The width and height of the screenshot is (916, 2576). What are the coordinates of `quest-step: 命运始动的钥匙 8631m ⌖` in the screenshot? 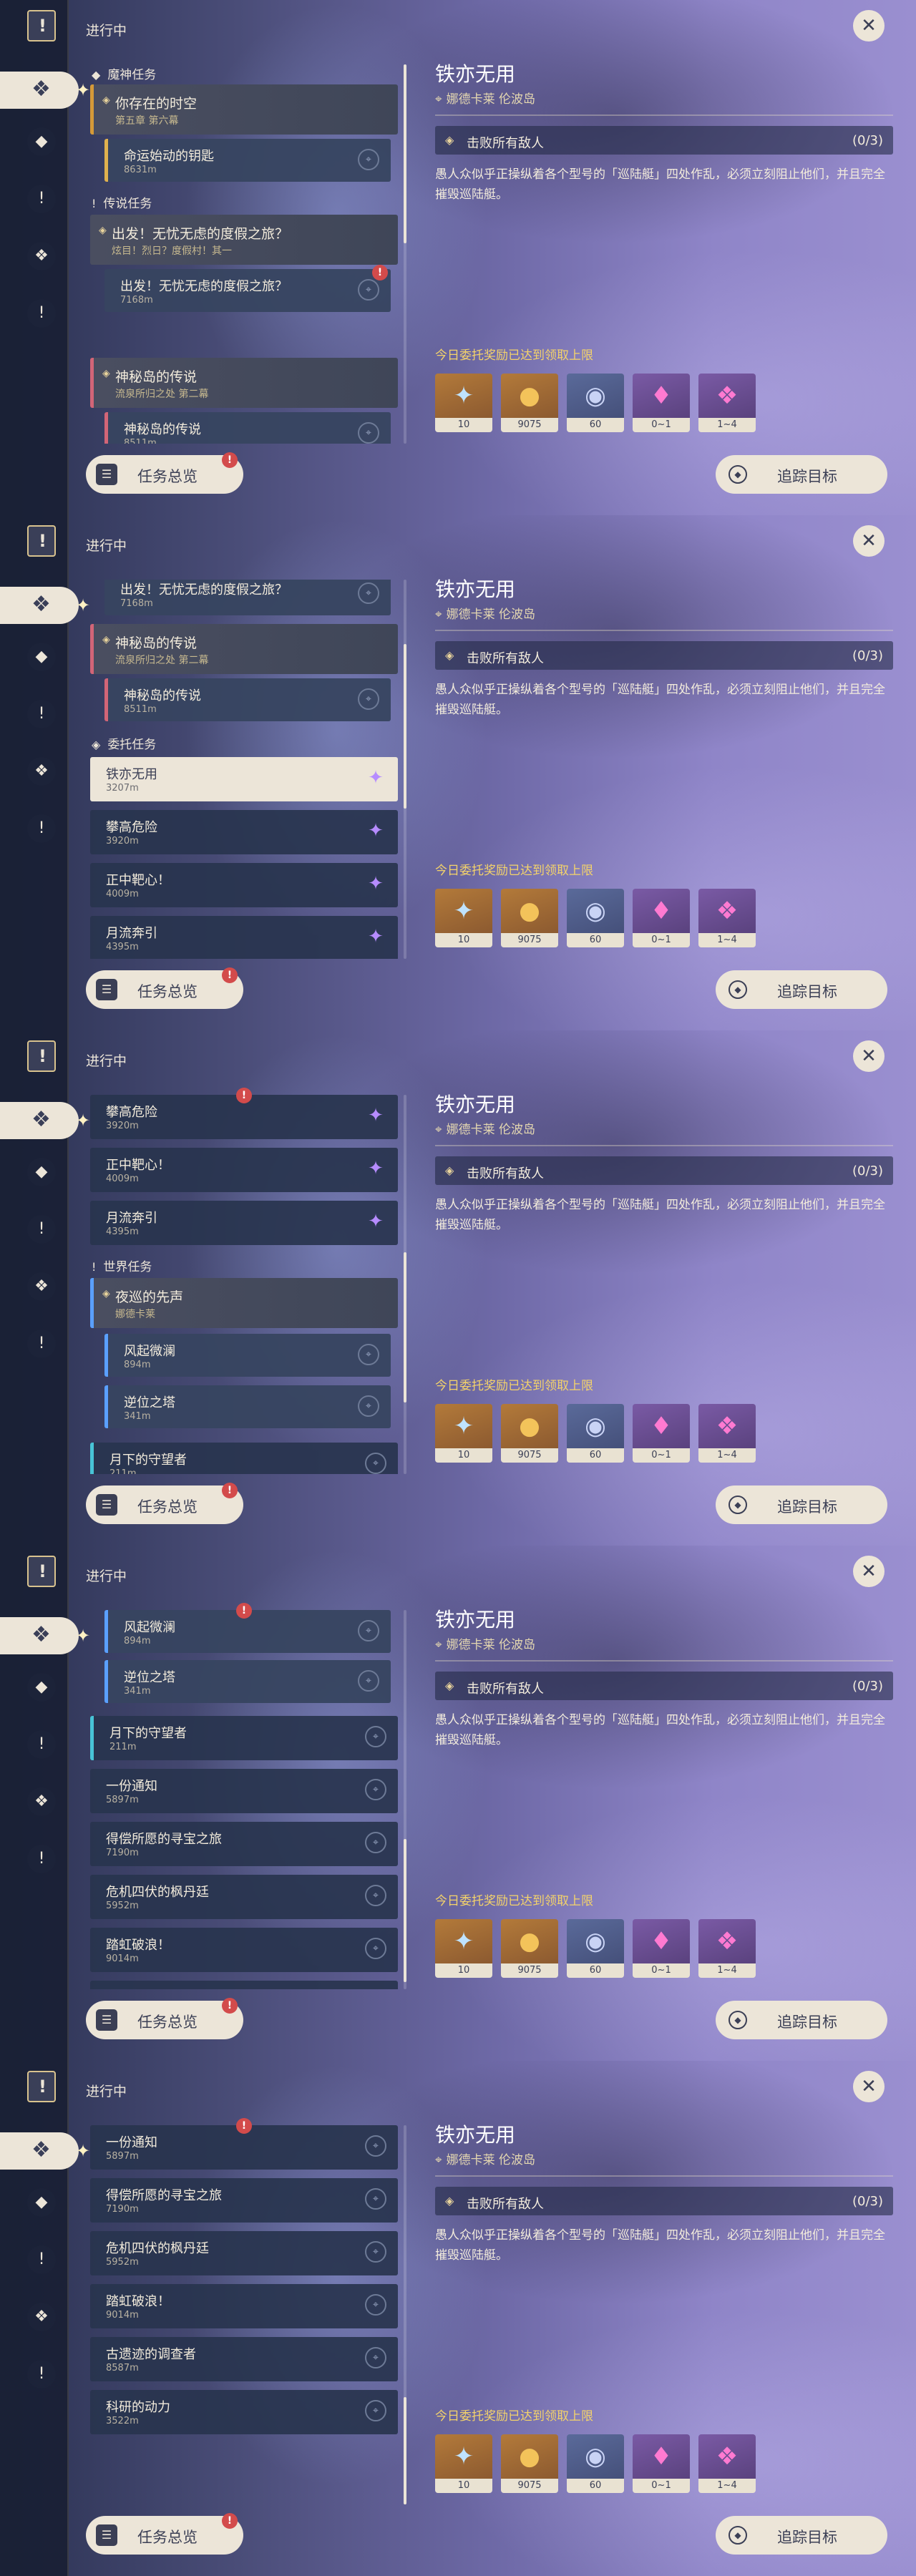 It's located at (247, 160).